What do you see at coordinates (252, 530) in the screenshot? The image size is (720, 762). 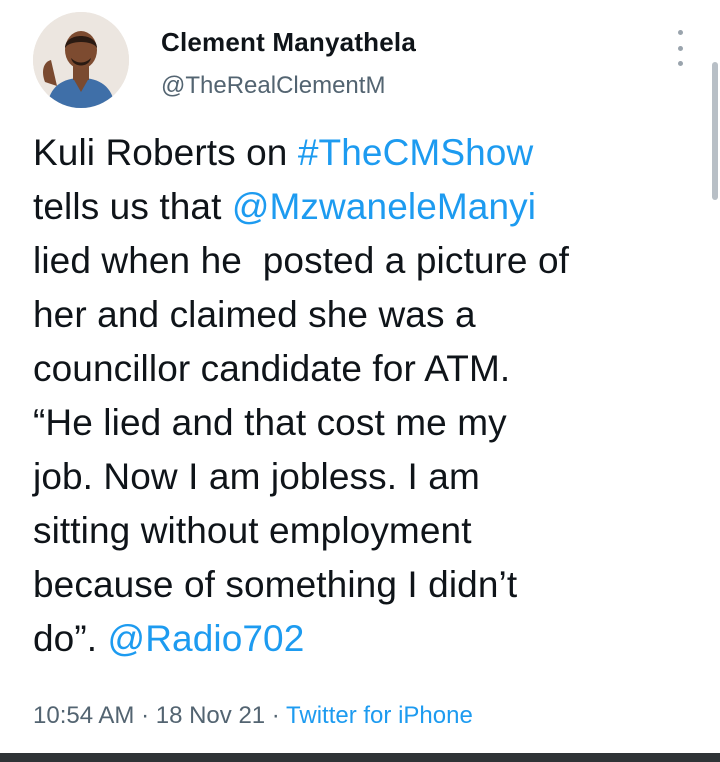 I see `tweet-text-segment: sitting without employment` at bounding box center [252, 530].